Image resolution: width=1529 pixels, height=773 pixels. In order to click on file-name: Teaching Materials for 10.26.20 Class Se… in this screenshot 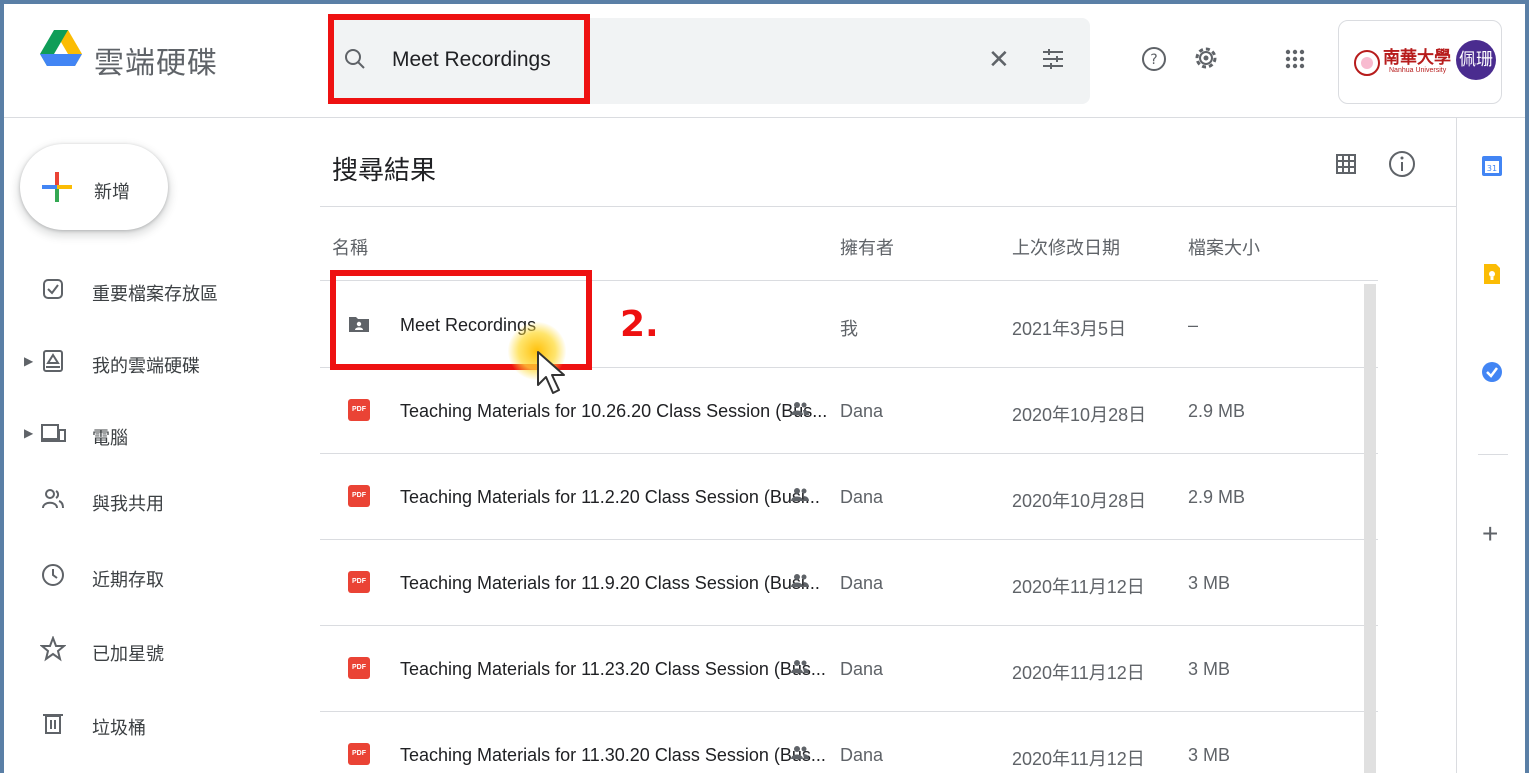, I will do `click(613, 411)`.